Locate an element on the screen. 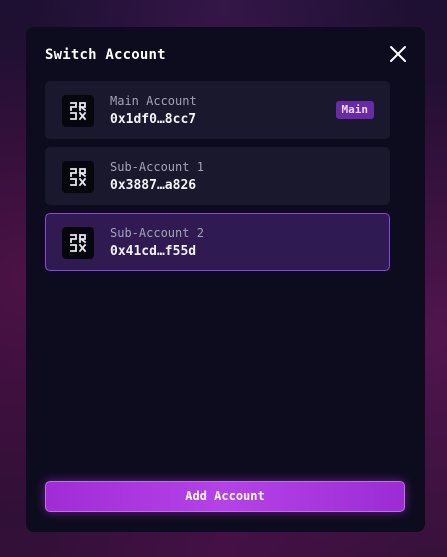 This screenshot has height=557, width=447. add-account-button: Add Account is located at coordinates (225, 496).